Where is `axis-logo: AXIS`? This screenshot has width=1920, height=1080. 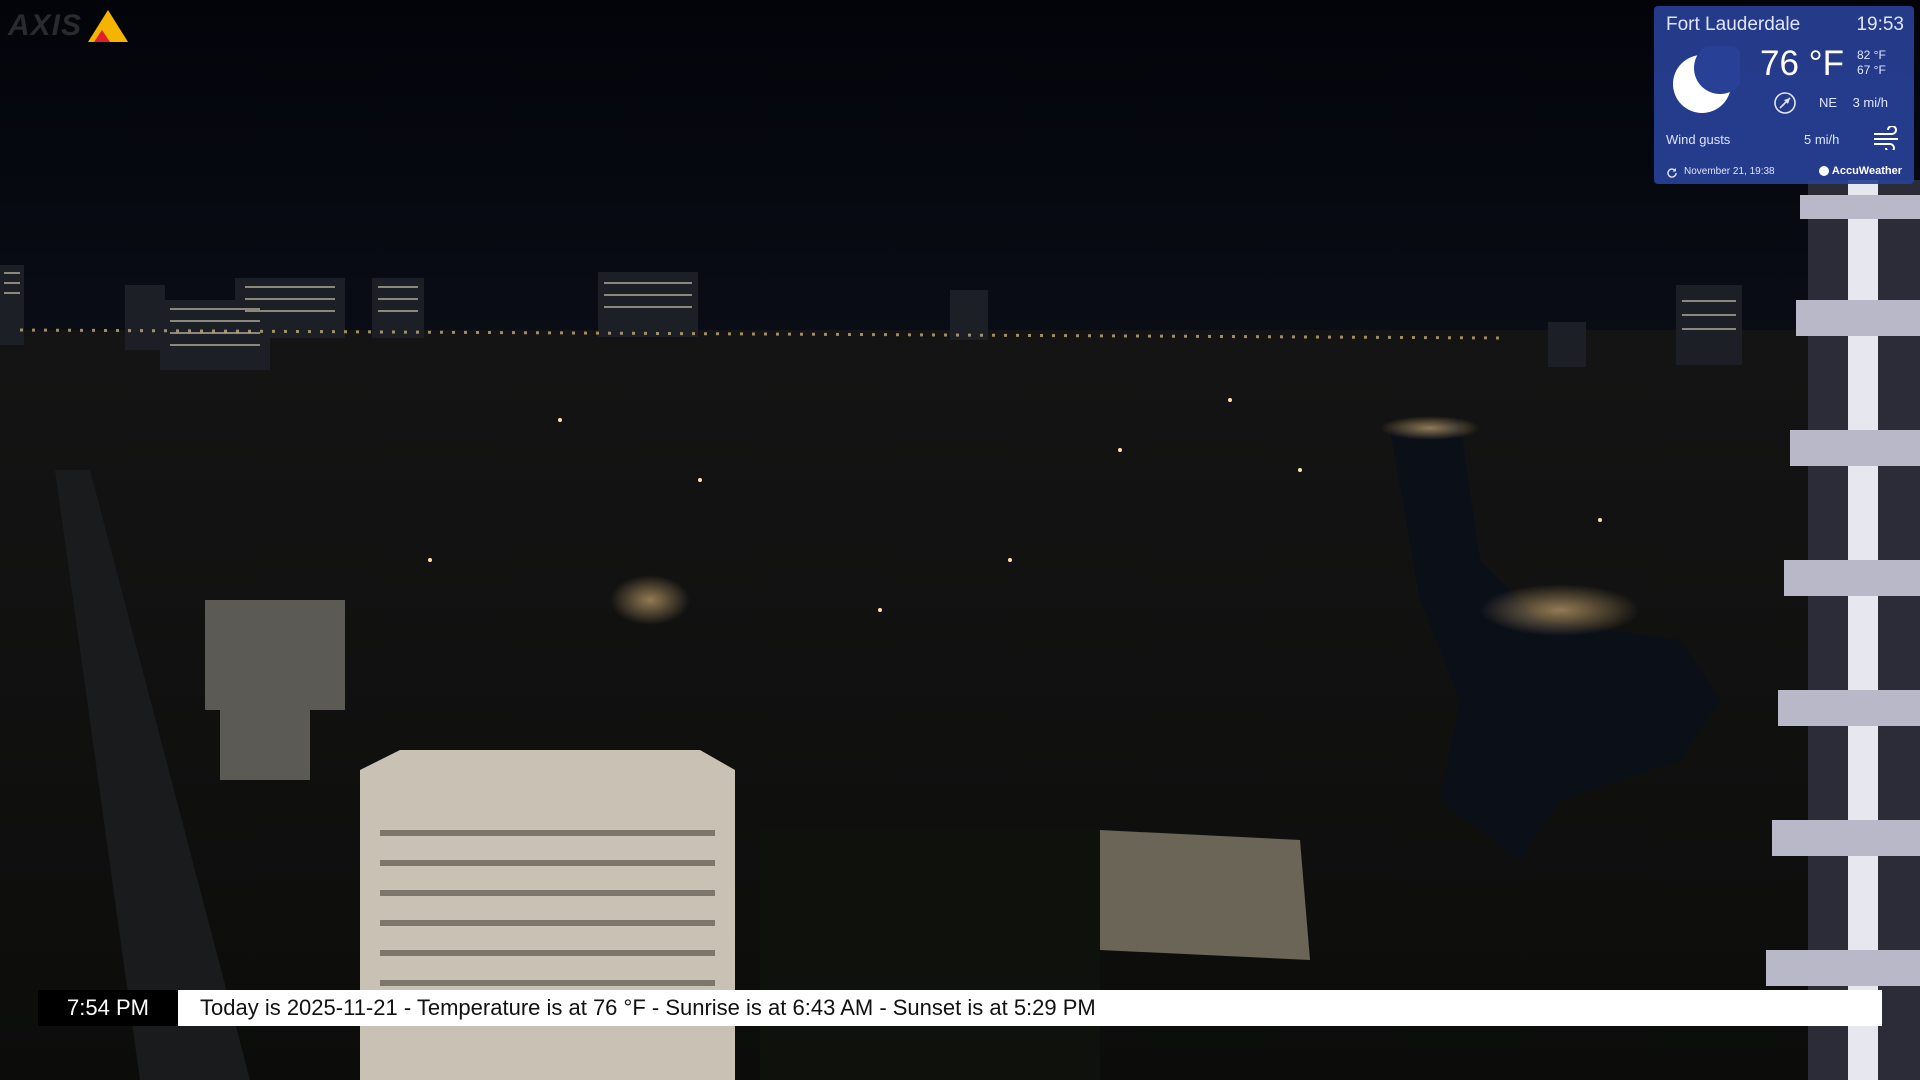
axis-logo: AXIS is located at coordinates (69, 26).